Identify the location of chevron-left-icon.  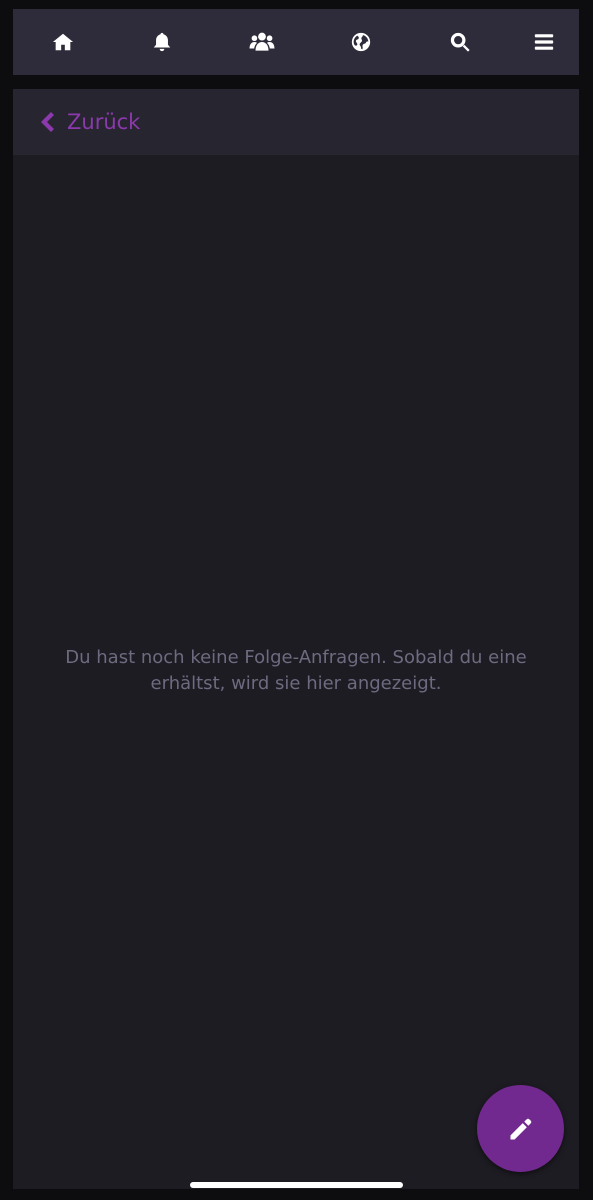
(47, 122).